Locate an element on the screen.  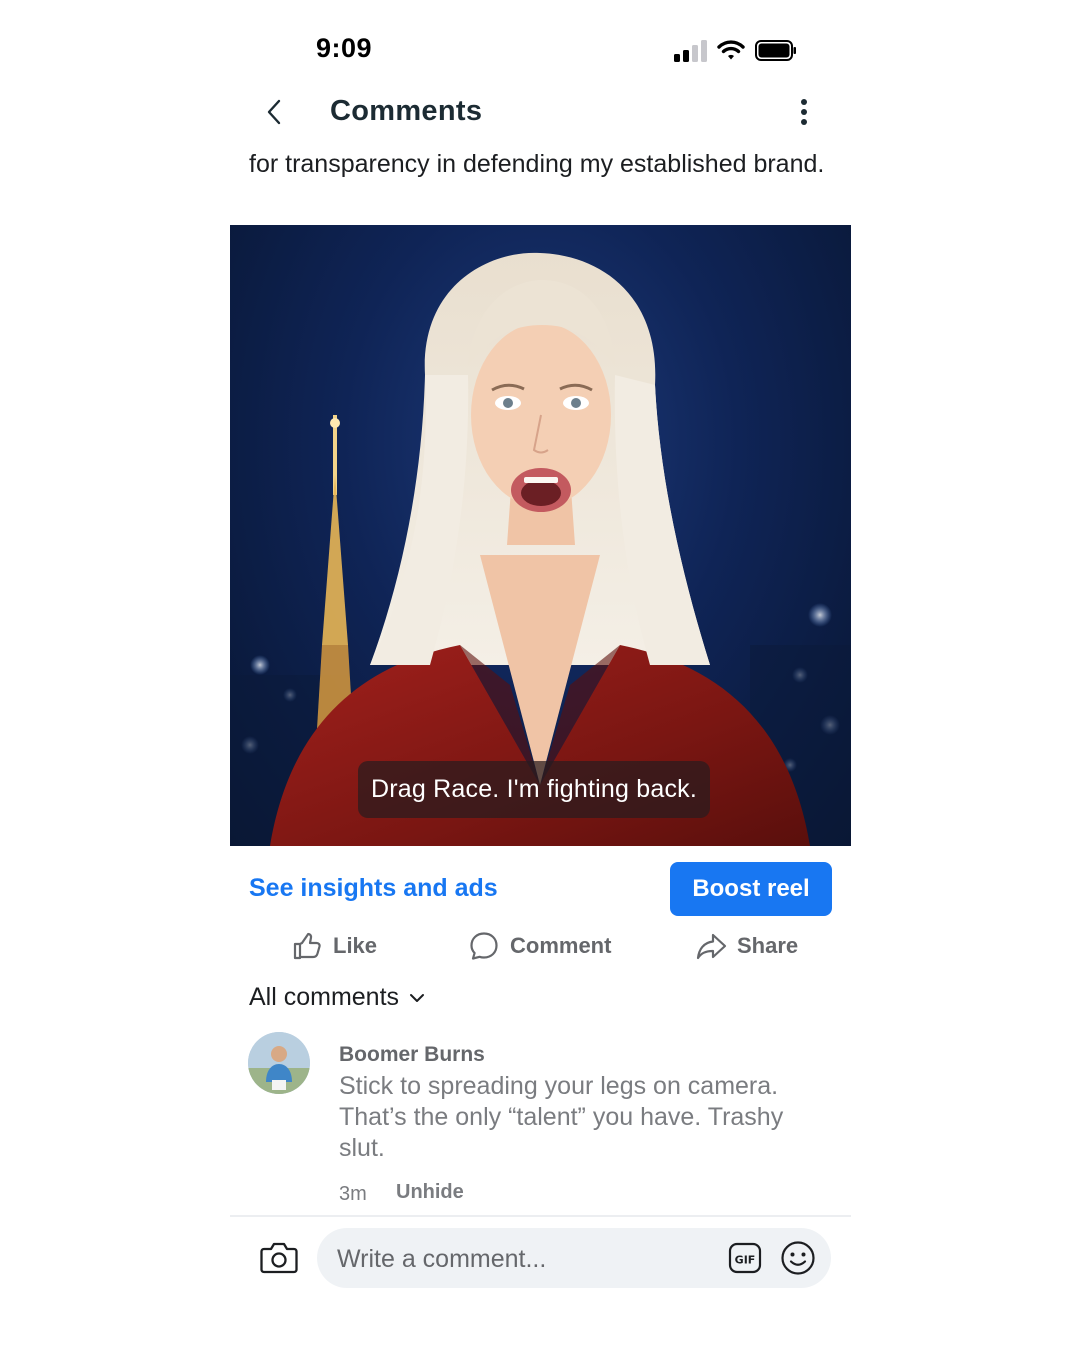
share-icon is located at coordinates (711, 946).